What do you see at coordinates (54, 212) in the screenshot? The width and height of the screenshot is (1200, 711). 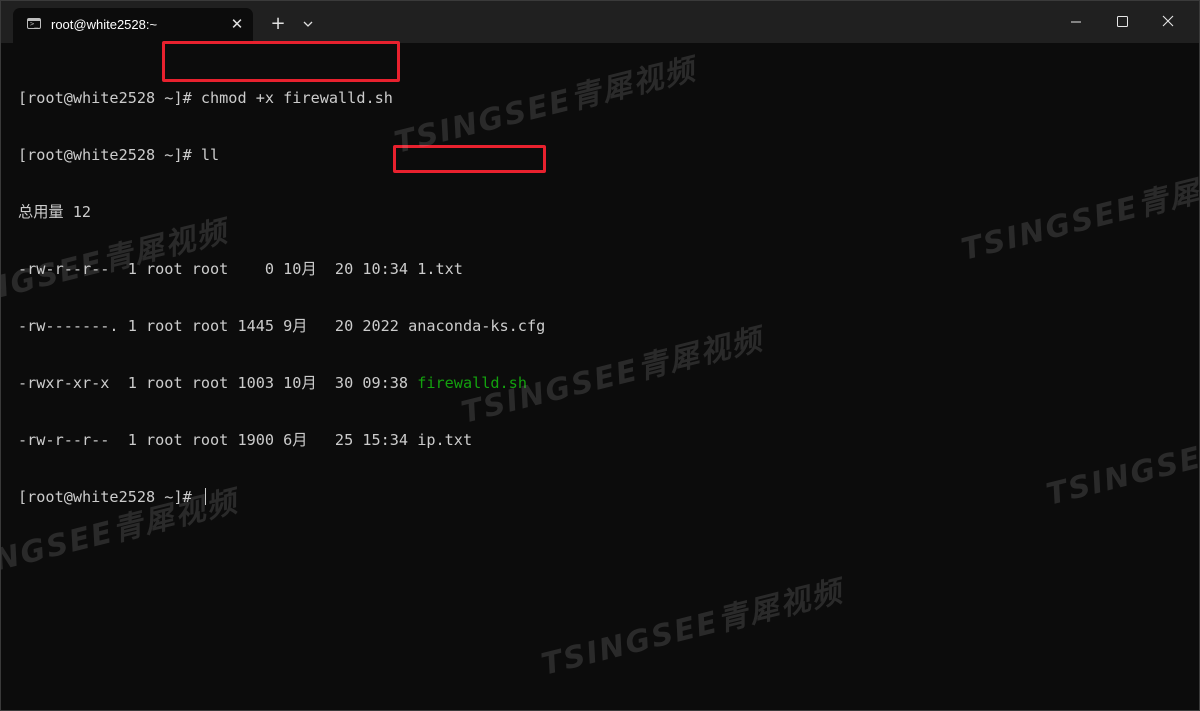 I see `output-text: 总用量 12` at bounding box center [54, 212].